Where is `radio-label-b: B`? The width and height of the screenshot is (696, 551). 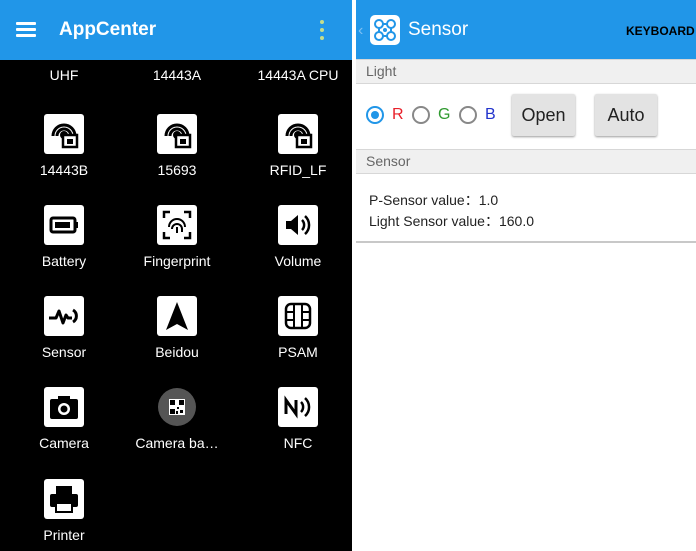
radio-label-b: B is located at coordinates (490, 114).